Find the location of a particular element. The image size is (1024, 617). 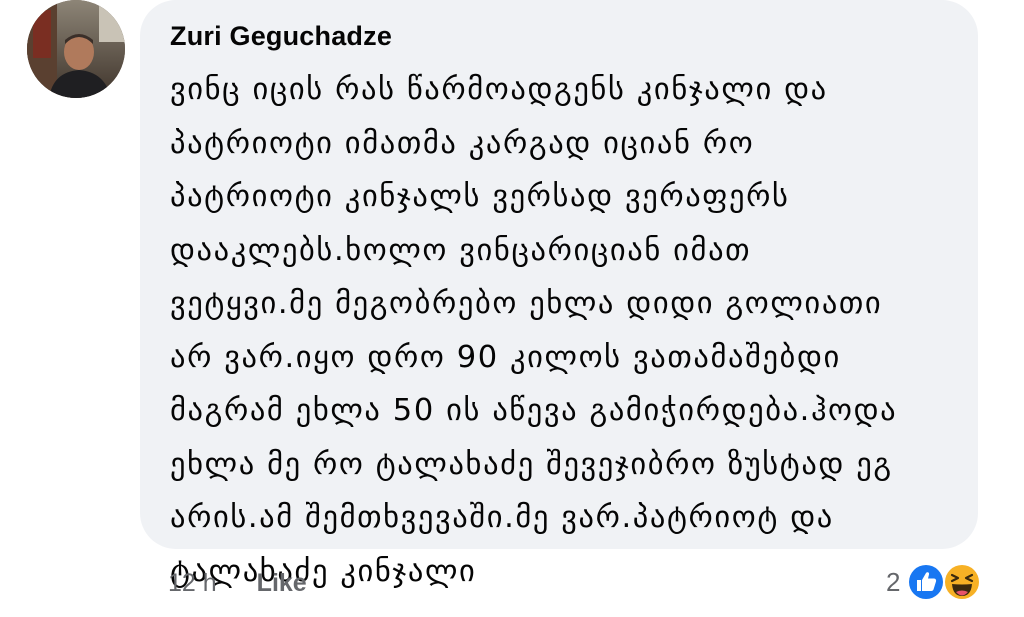

comment-line: დააკლებს.ხოლო ვინცარიციან იმათ is located at coordinates (461, 250).